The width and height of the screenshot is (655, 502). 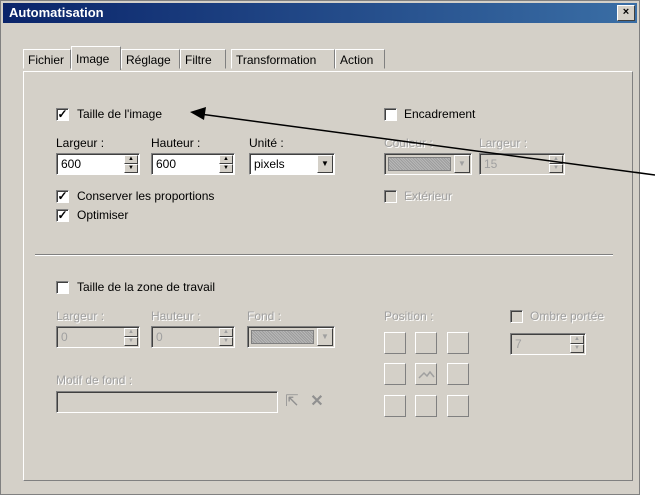 What do you see at coordinates (266, 143) in the screenshot?
I see `unit-label: Unité :` at bounding box center [266, 143].